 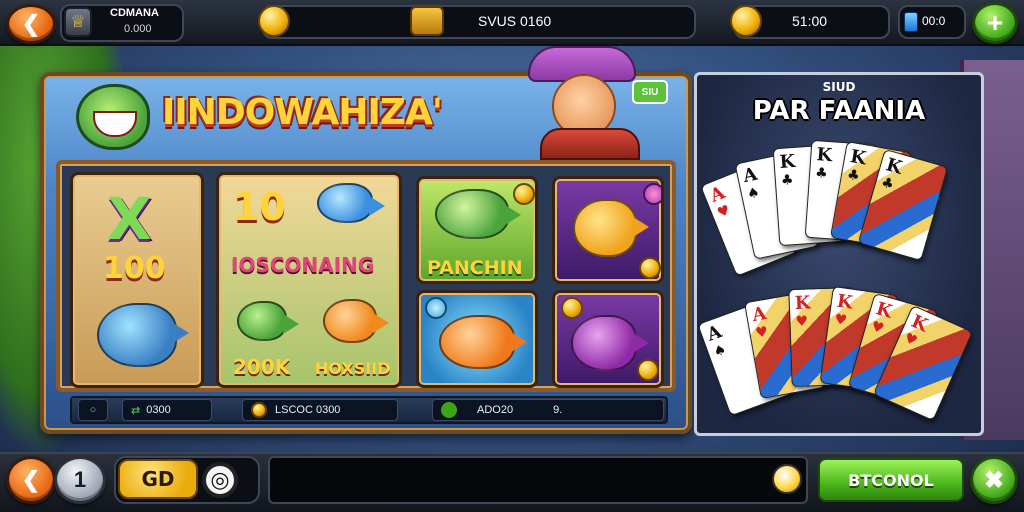 I want to click on arrows-icon: ⇄, so click(x=136, y=410).